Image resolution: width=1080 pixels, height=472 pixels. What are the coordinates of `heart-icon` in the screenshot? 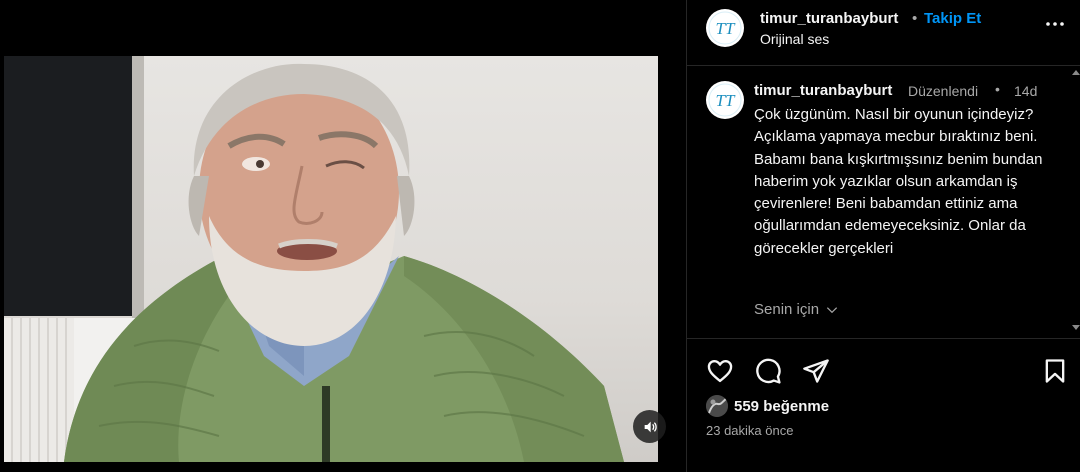 It's located at (720, 371).